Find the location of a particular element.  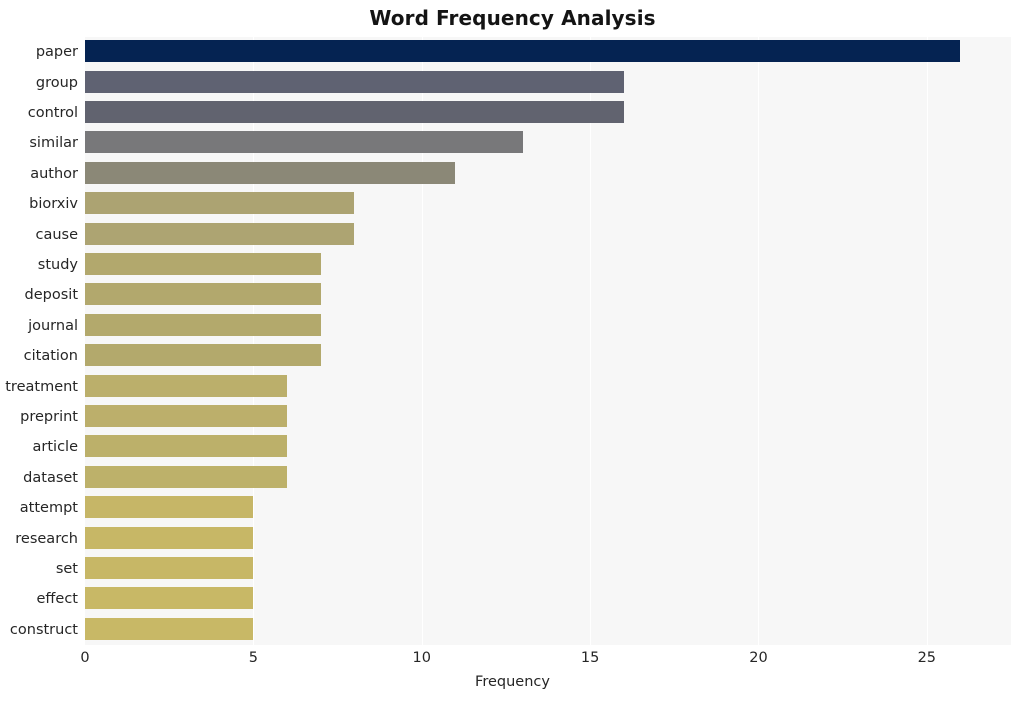

y-tick-label-control: control is located at coordinates (52, 113).